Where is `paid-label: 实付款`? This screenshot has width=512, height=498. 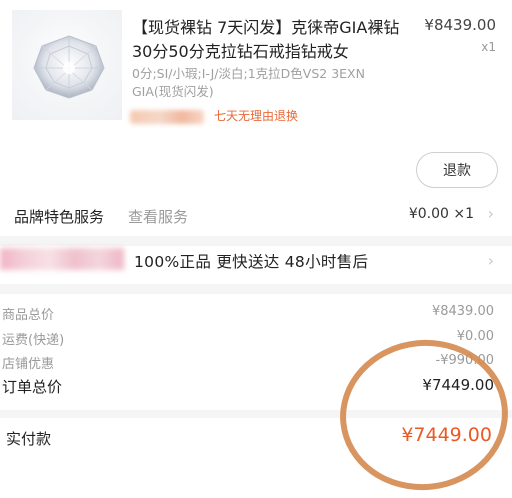
paid-label: 实付款 is located at coordinates (29, 439).